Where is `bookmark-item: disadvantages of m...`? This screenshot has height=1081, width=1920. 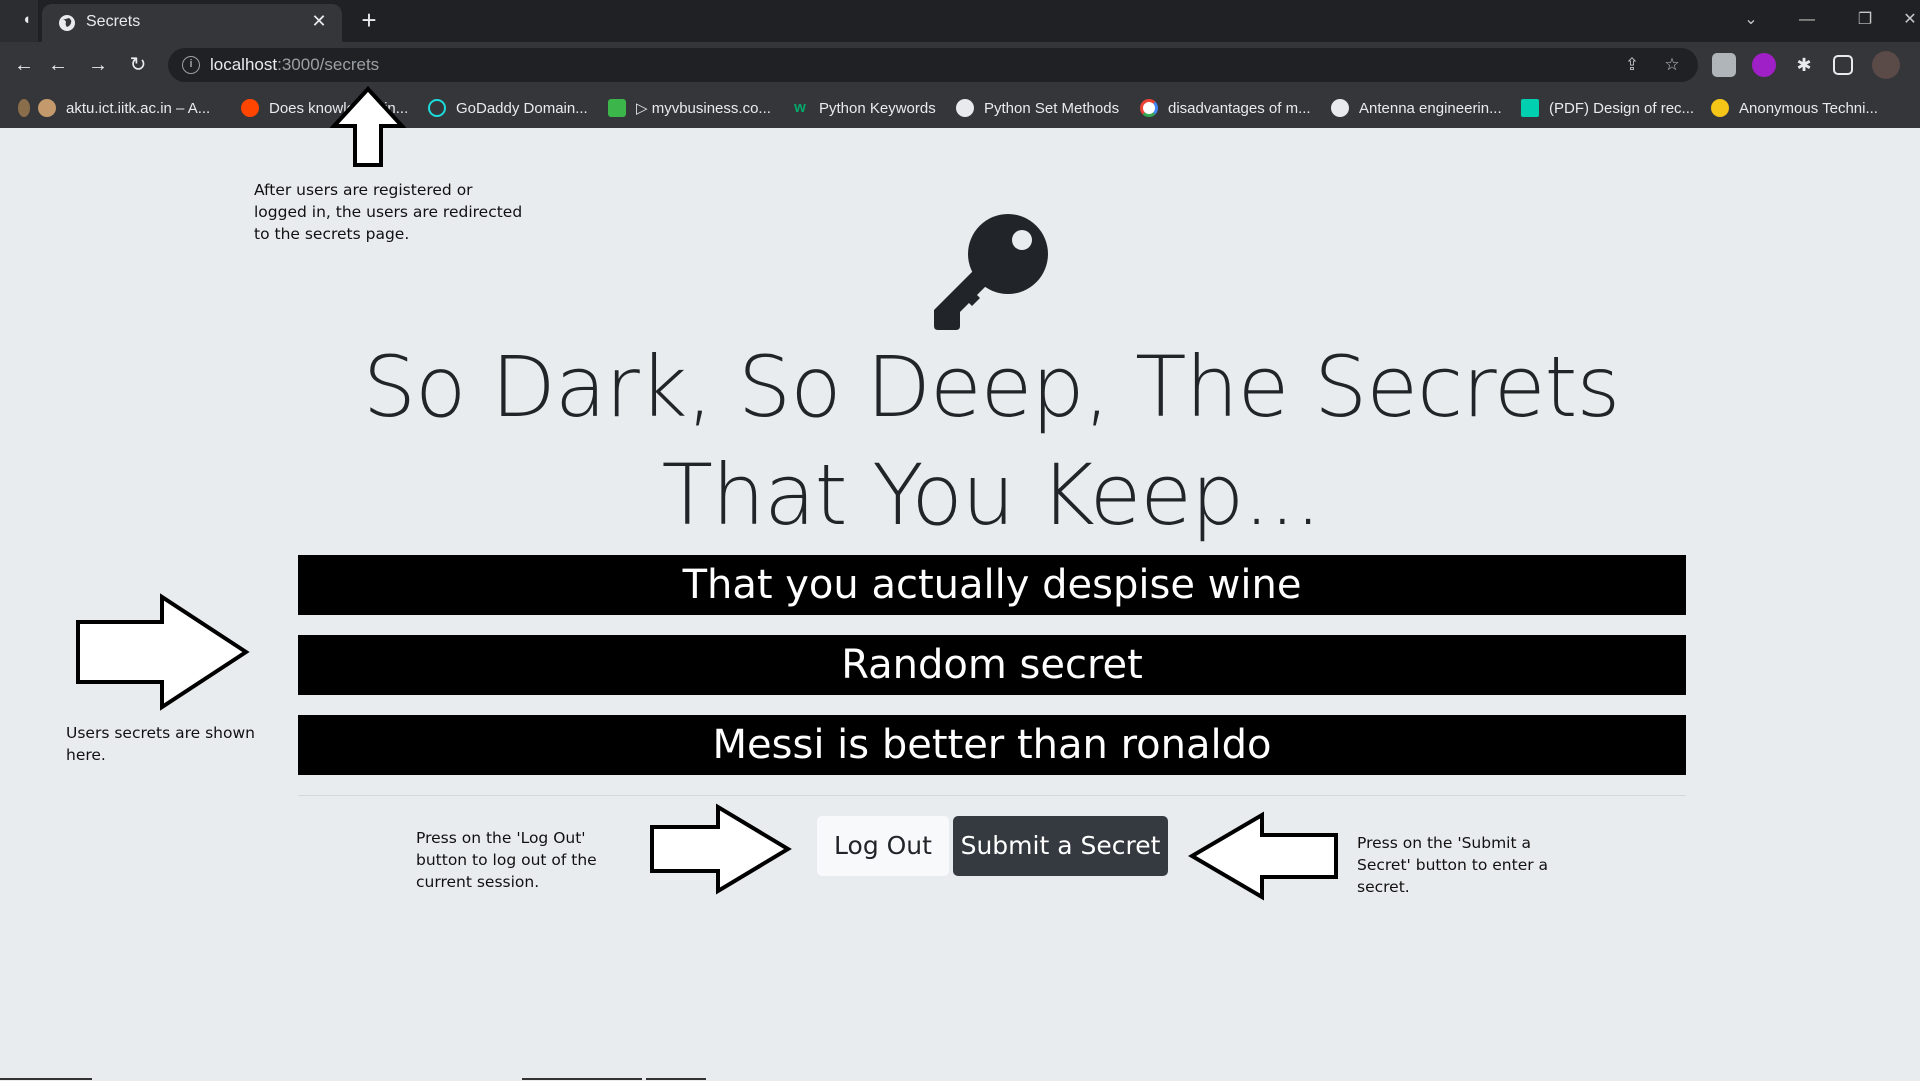 bookmark-item: disadvantages of m... is located at coordinates (1225, 108).